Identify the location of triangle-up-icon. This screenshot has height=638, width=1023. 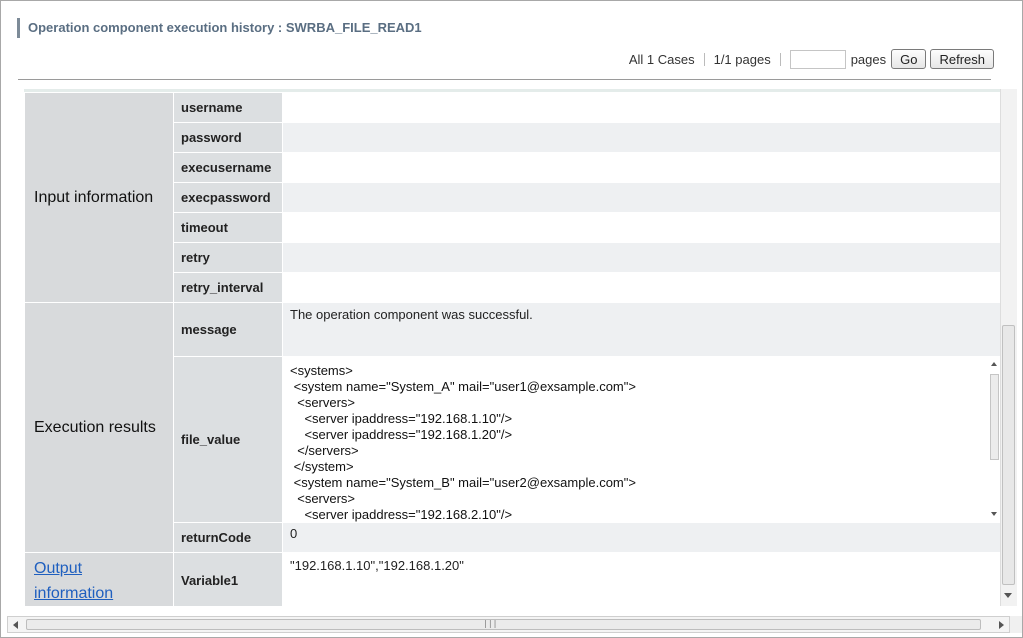
(994, 363).